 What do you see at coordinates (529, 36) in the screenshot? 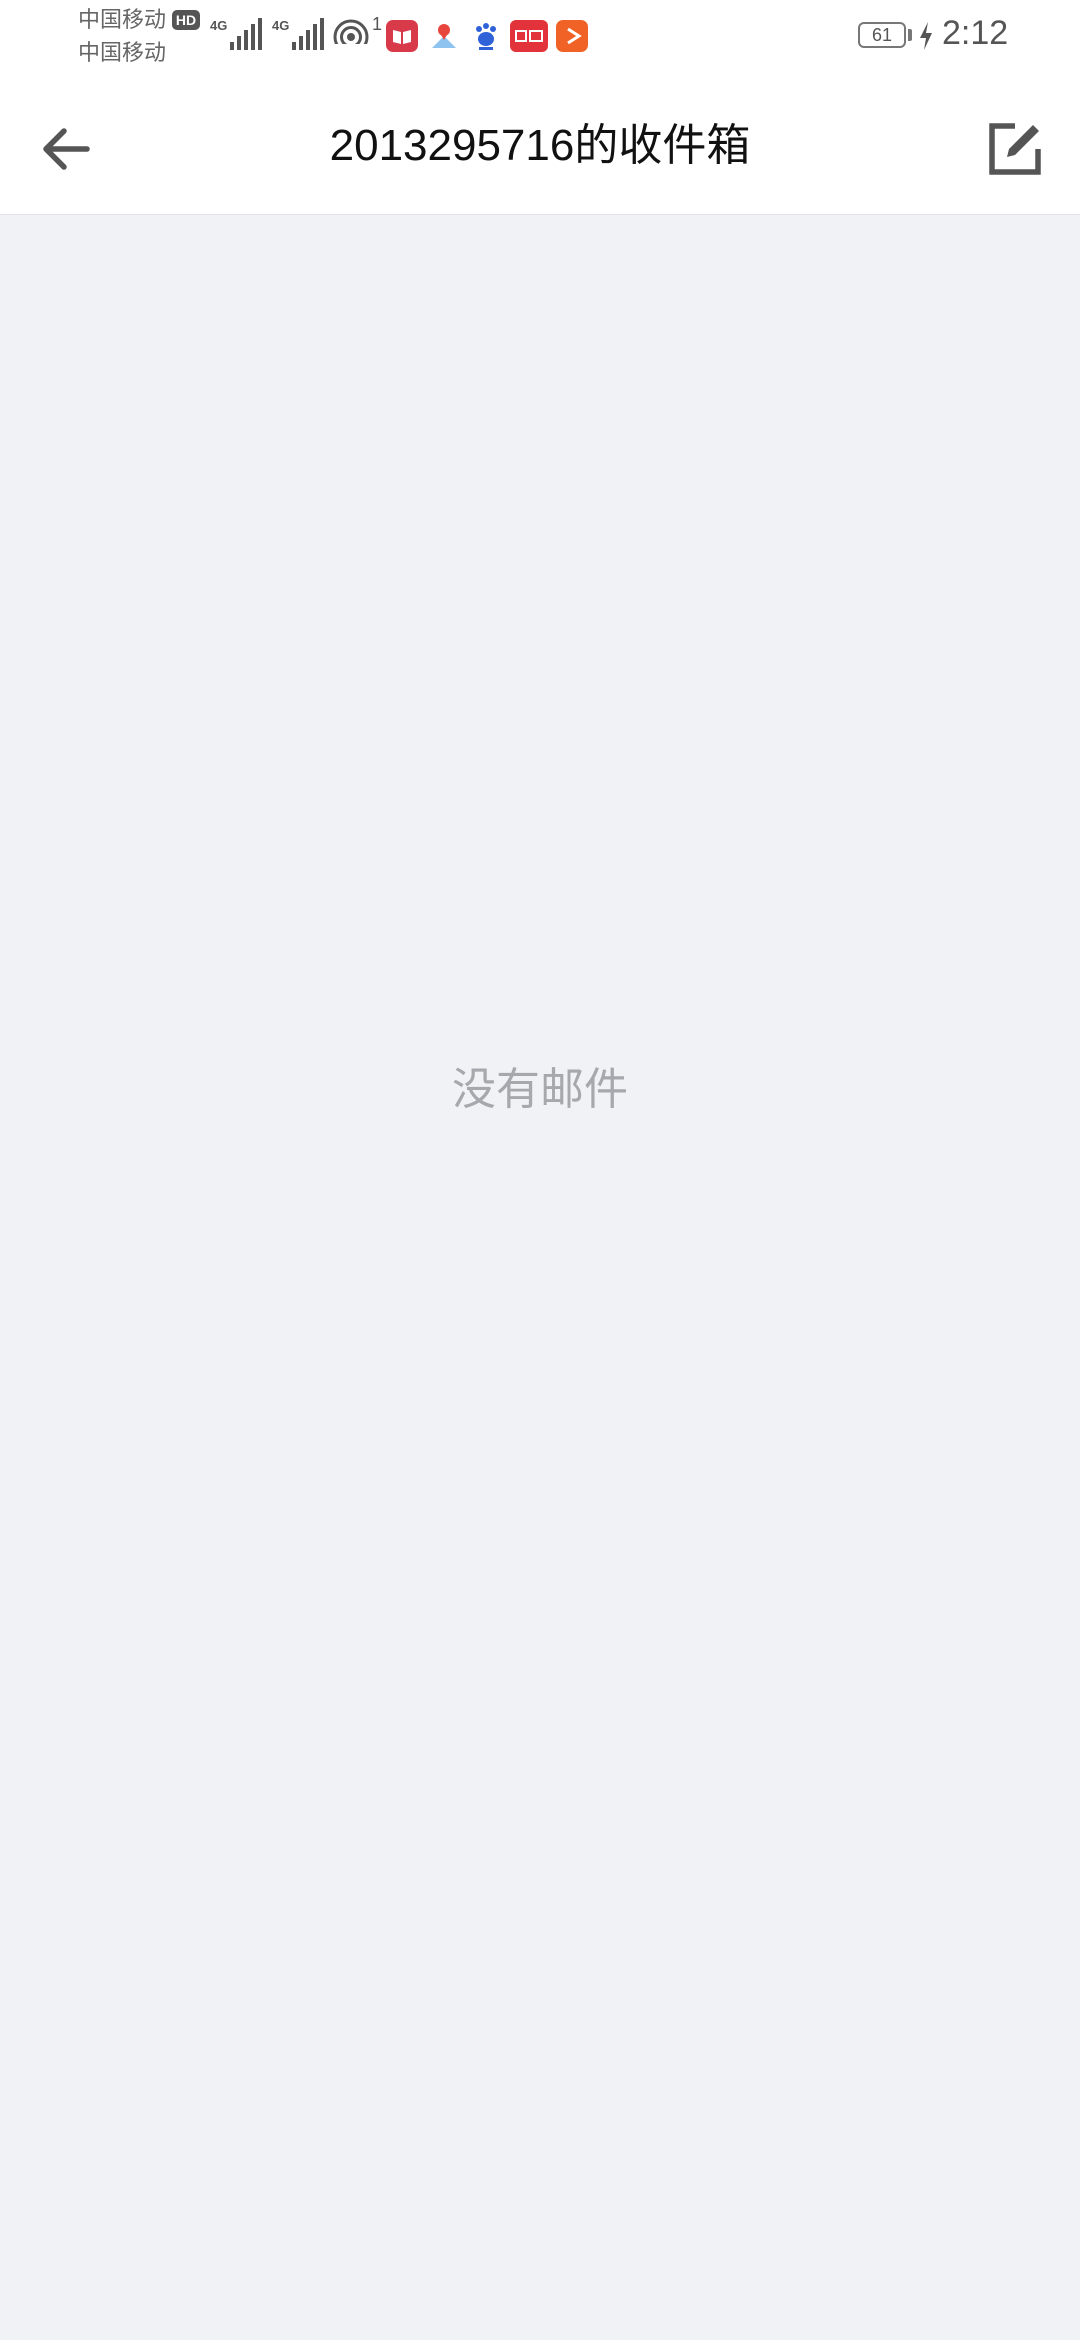
I see `toutiao-icon` at bounding box center [529, 36].